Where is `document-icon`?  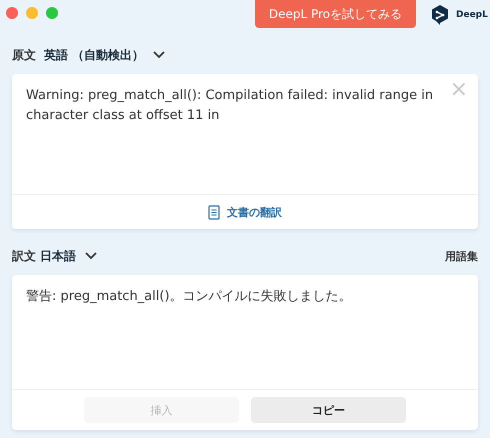 document-icon is located at coordinates (214, 212).